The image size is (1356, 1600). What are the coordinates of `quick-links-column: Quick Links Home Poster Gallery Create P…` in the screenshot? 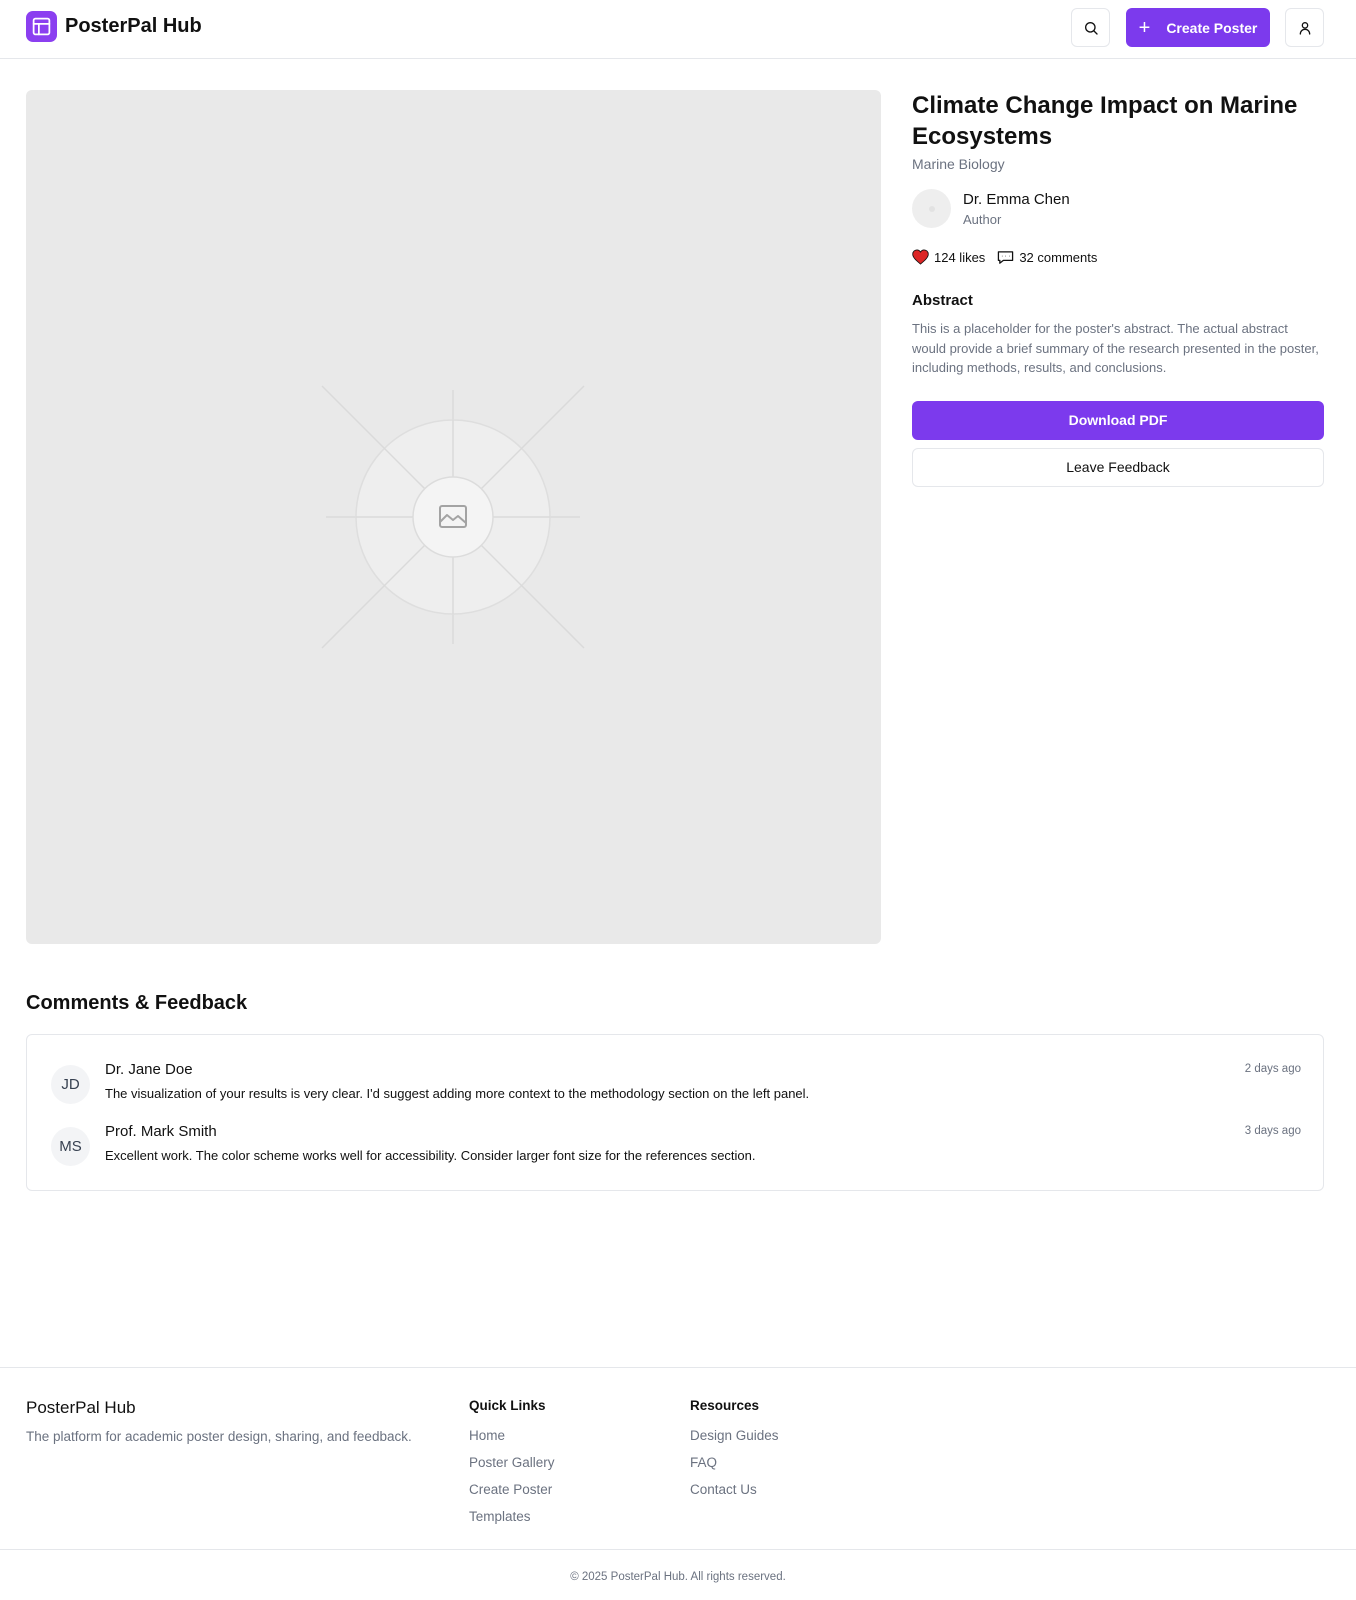 It's located at (512, 1464).